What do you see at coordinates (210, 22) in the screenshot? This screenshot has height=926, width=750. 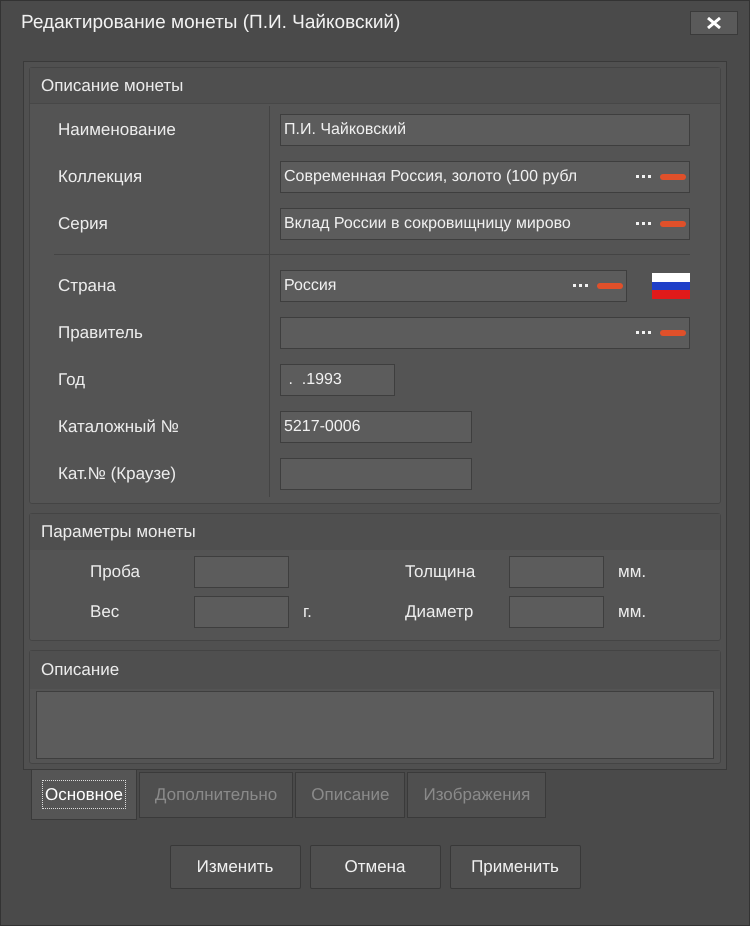 I see `window-title: Редактирование монеты (П.И. Чайковский)` at bounding box center [210, 22].